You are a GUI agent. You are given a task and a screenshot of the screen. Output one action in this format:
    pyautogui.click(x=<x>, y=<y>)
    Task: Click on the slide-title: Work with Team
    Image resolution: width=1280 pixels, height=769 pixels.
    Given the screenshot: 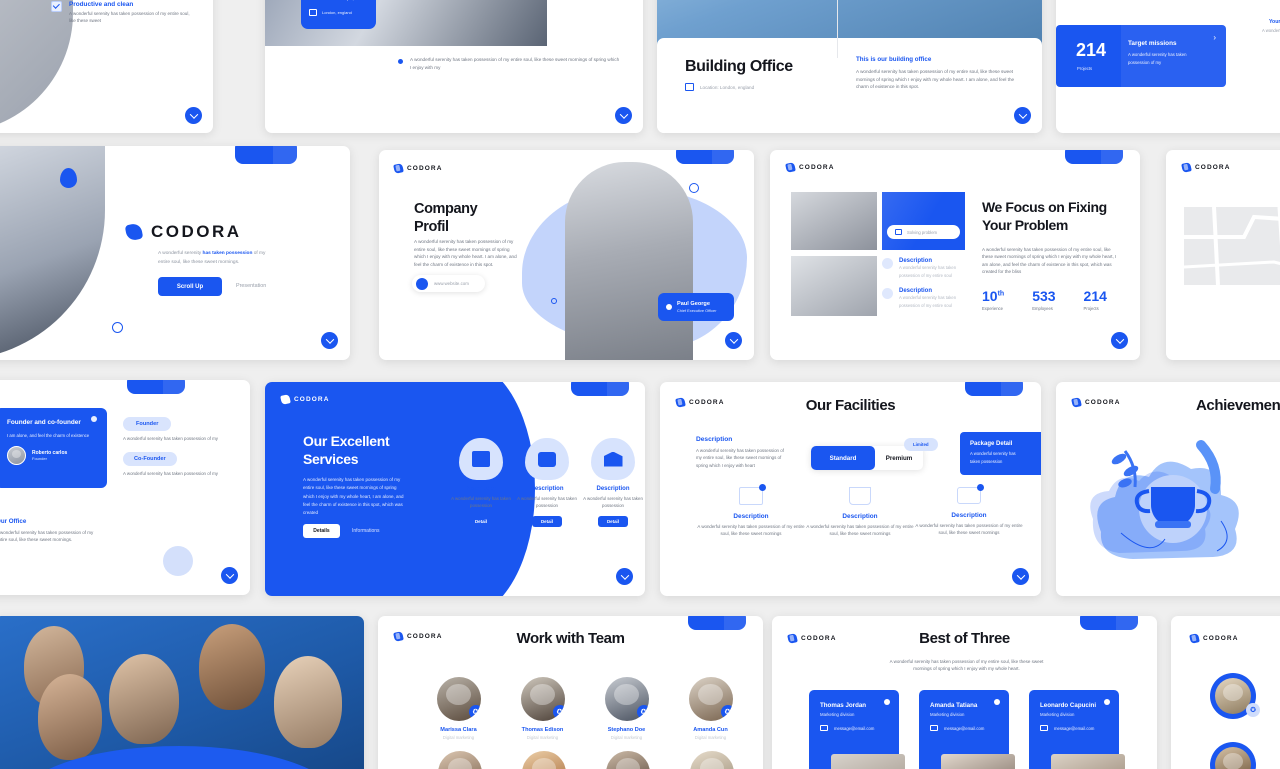 What is the action you would take?
    pyautogui.click(x=570, y=638)
    